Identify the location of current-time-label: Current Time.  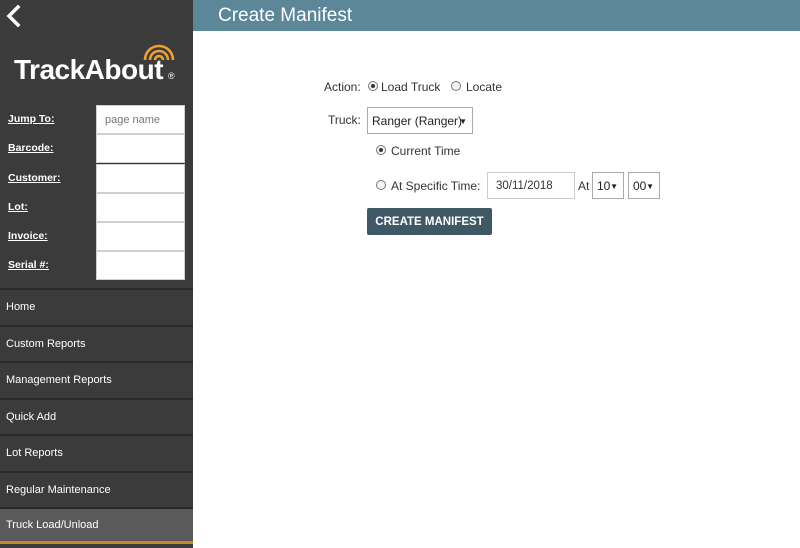
(425, 151).